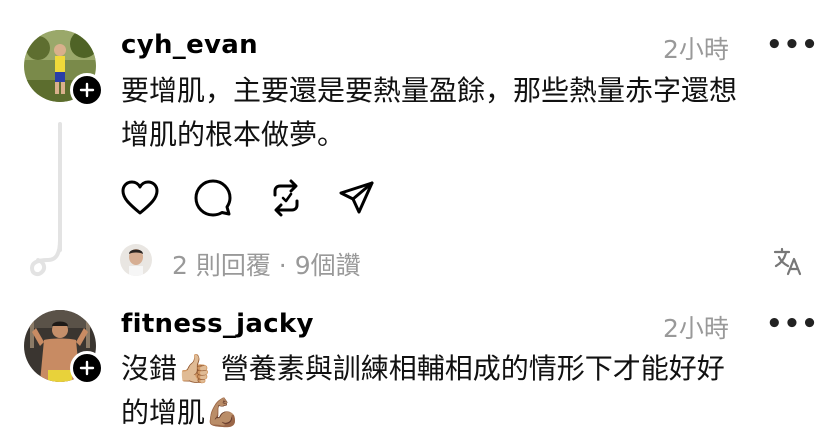 Image resolution: width=828 pixels, height=435 pixels. I want to click on comment-text-line: 增肌的根本做夢。, so click(233, 134).